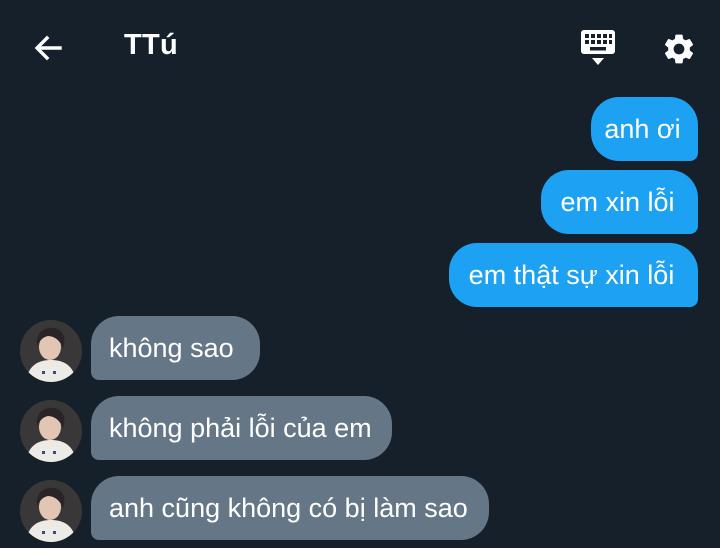  I want to click on message-bubble-outgoing: anh ơi, so click(644, 129).